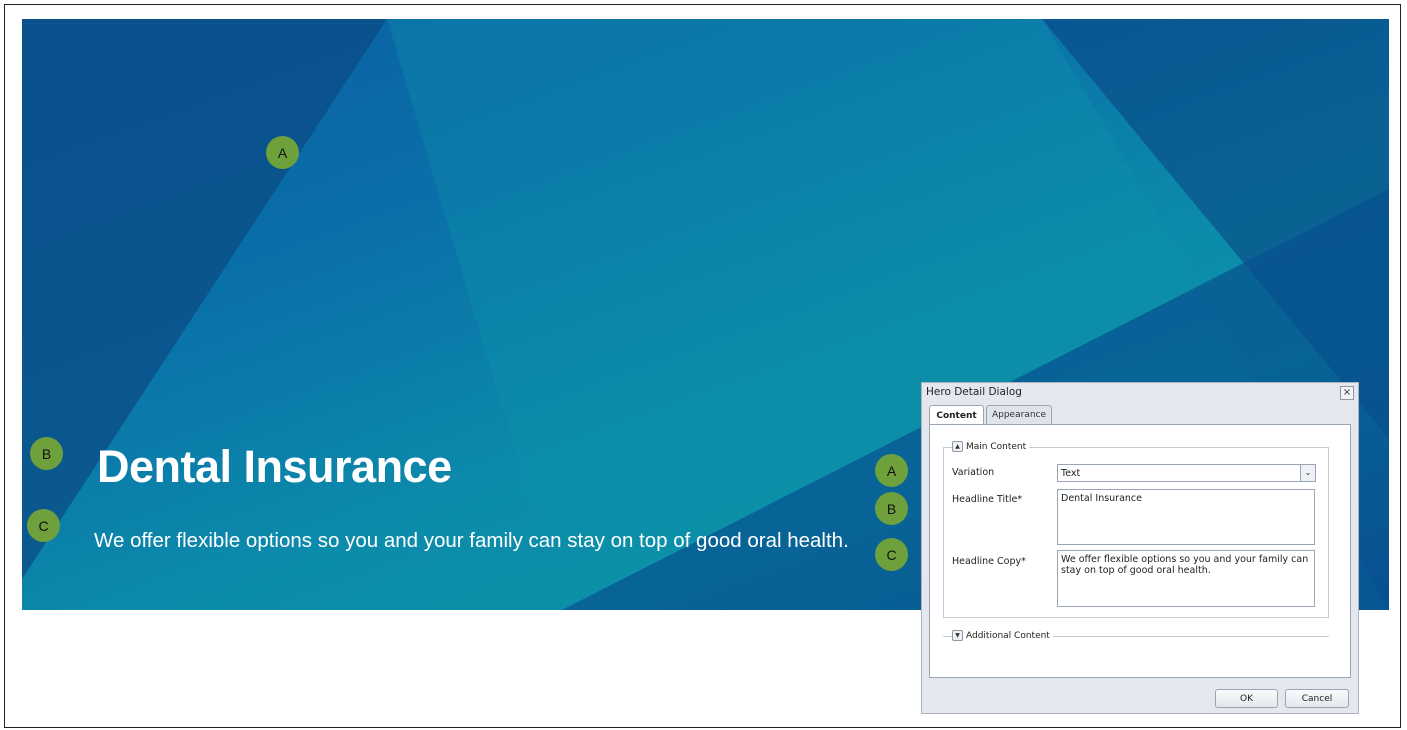 The image size is (1407, 730). I want to click on ok-button: OK, so click(1246, 698).